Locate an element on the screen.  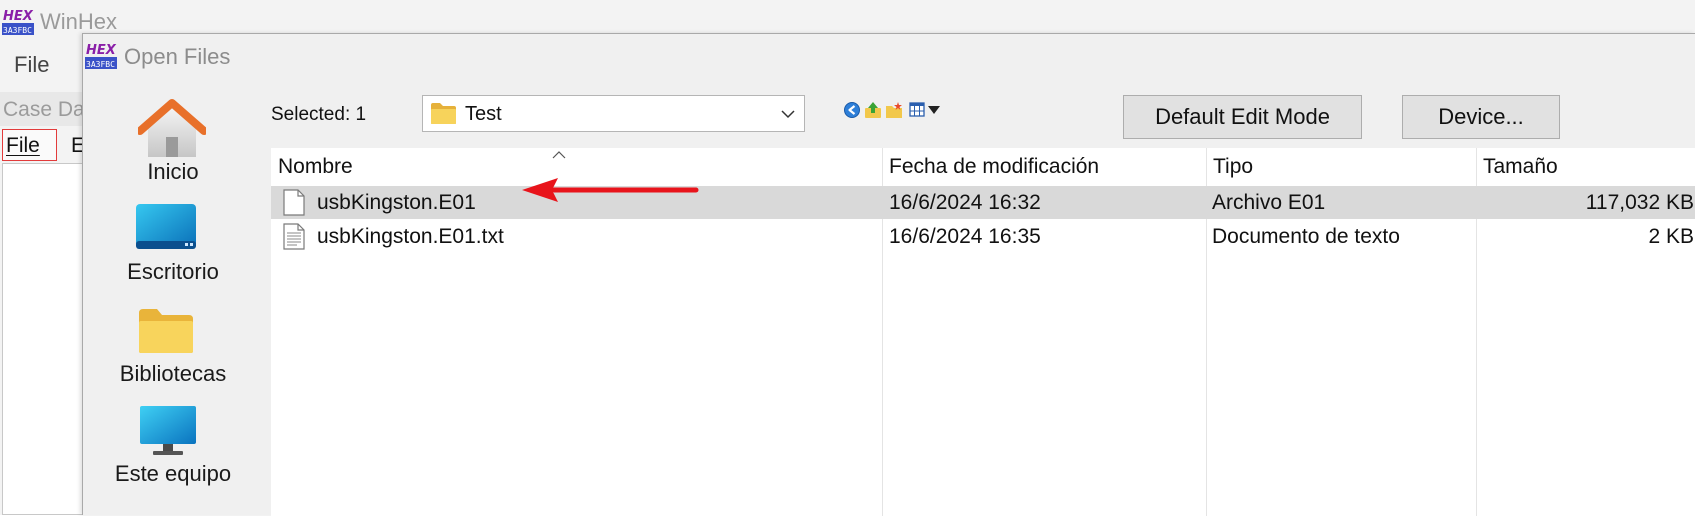
place-label: Inicio is located at coordinates (173, 171).